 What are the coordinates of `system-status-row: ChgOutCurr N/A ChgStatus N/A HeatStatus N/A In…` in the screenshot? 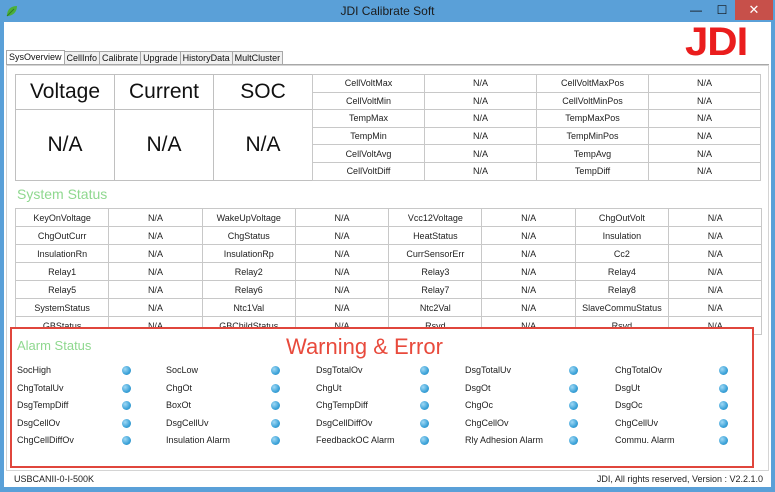 It's located at (388, 235).